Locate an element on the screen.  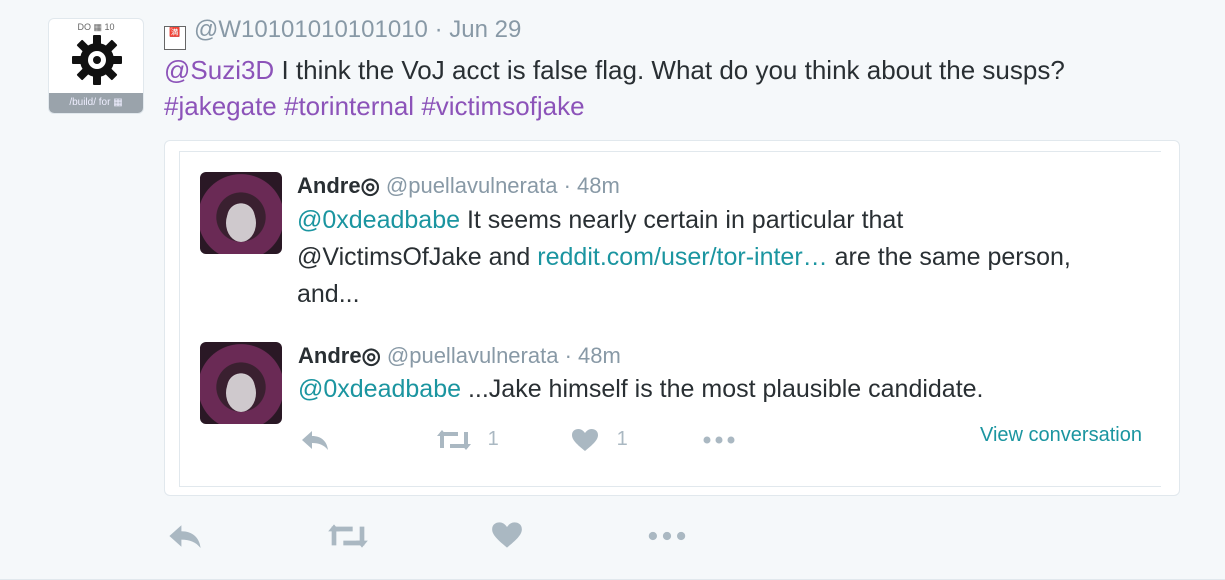
avatar-band-label: /build/ for ▦ is located at coordinates (96, 103).